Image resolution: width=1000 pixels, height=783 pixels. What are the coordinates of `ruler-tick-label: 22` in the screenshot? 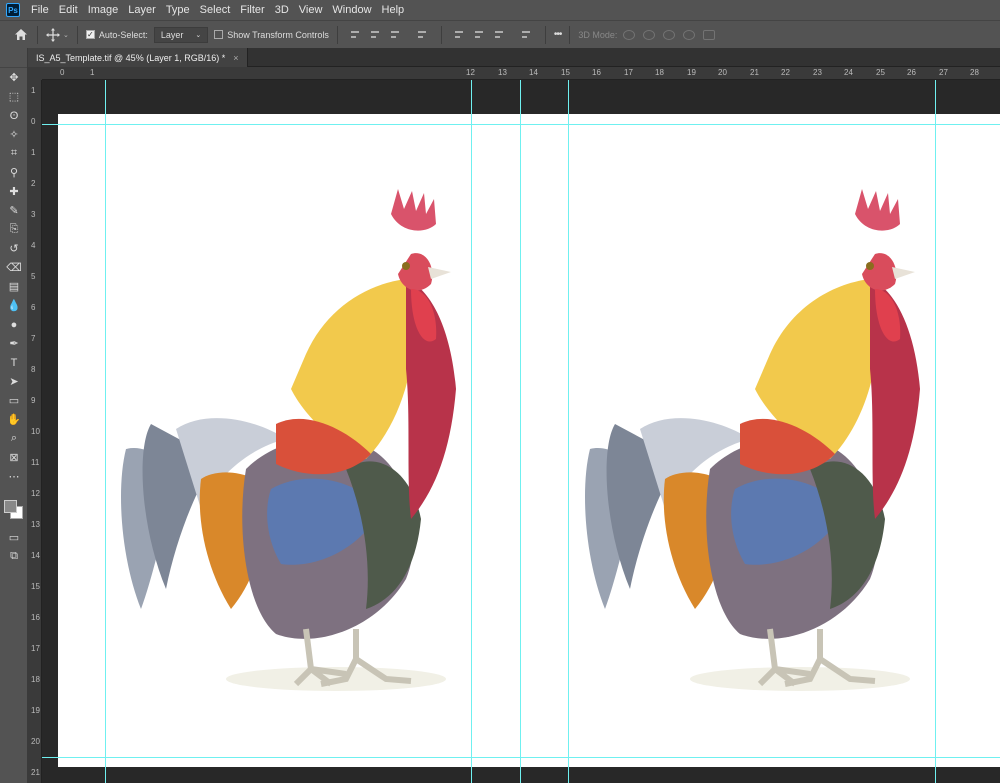 It's located at (785, 72).